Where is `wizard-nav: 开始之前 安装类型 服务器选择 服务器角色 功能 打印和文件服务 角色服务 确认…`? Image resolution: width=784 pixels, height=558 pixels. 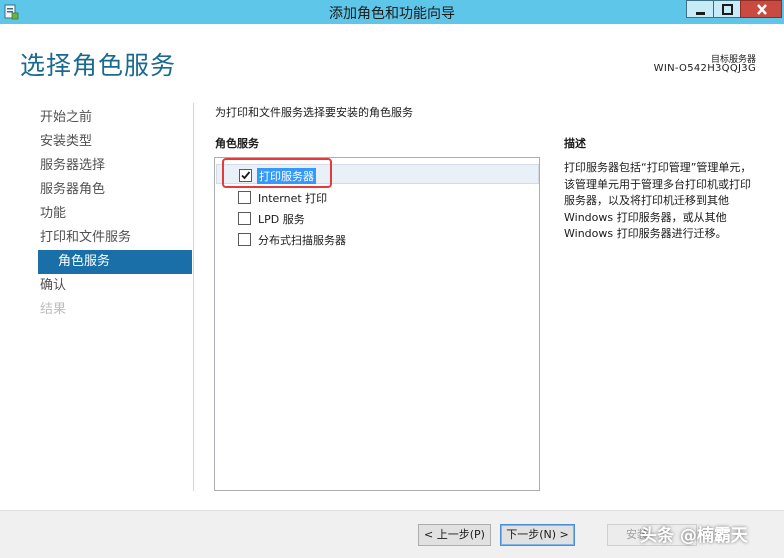
wizard-nav: 开始之前 安装类型 服务器选择 服务器角色 功能 打印和文件服务 角色服务 确认… is located at coordinates (115, 214).